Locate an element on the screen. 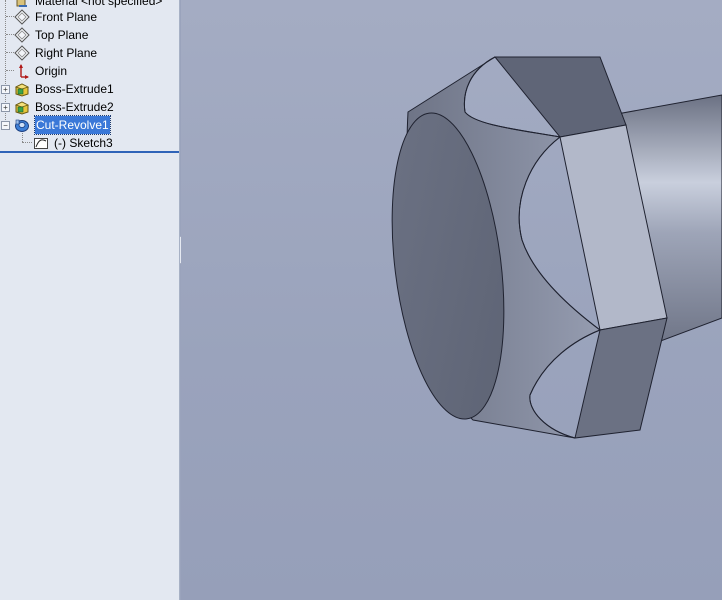 The height and width of the screenshot is (600, 722). tree-item-boss-extrude1: + Boss-Extrude1 is located at coordinates (89, 89).